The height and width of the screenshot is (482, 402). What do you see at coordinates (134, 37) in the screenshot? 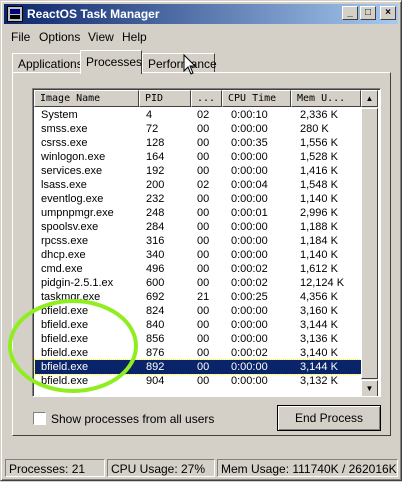
I see `menu-help: Help` at bounding box center [134, 37].